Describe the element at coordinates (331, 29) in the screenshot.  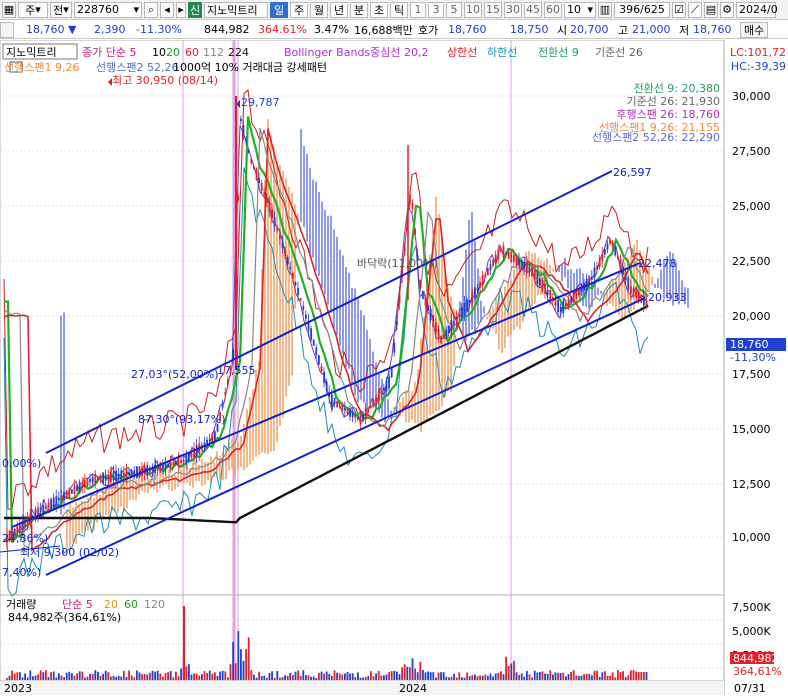
I see `turnover-pct: 3.47%` at that location.